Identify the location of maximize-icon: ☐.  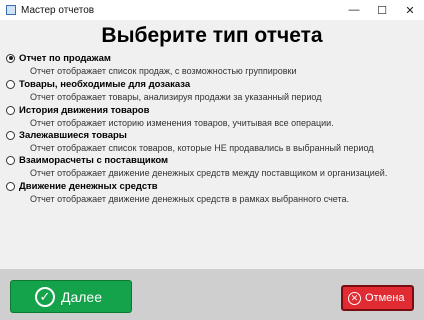
(382, 10).